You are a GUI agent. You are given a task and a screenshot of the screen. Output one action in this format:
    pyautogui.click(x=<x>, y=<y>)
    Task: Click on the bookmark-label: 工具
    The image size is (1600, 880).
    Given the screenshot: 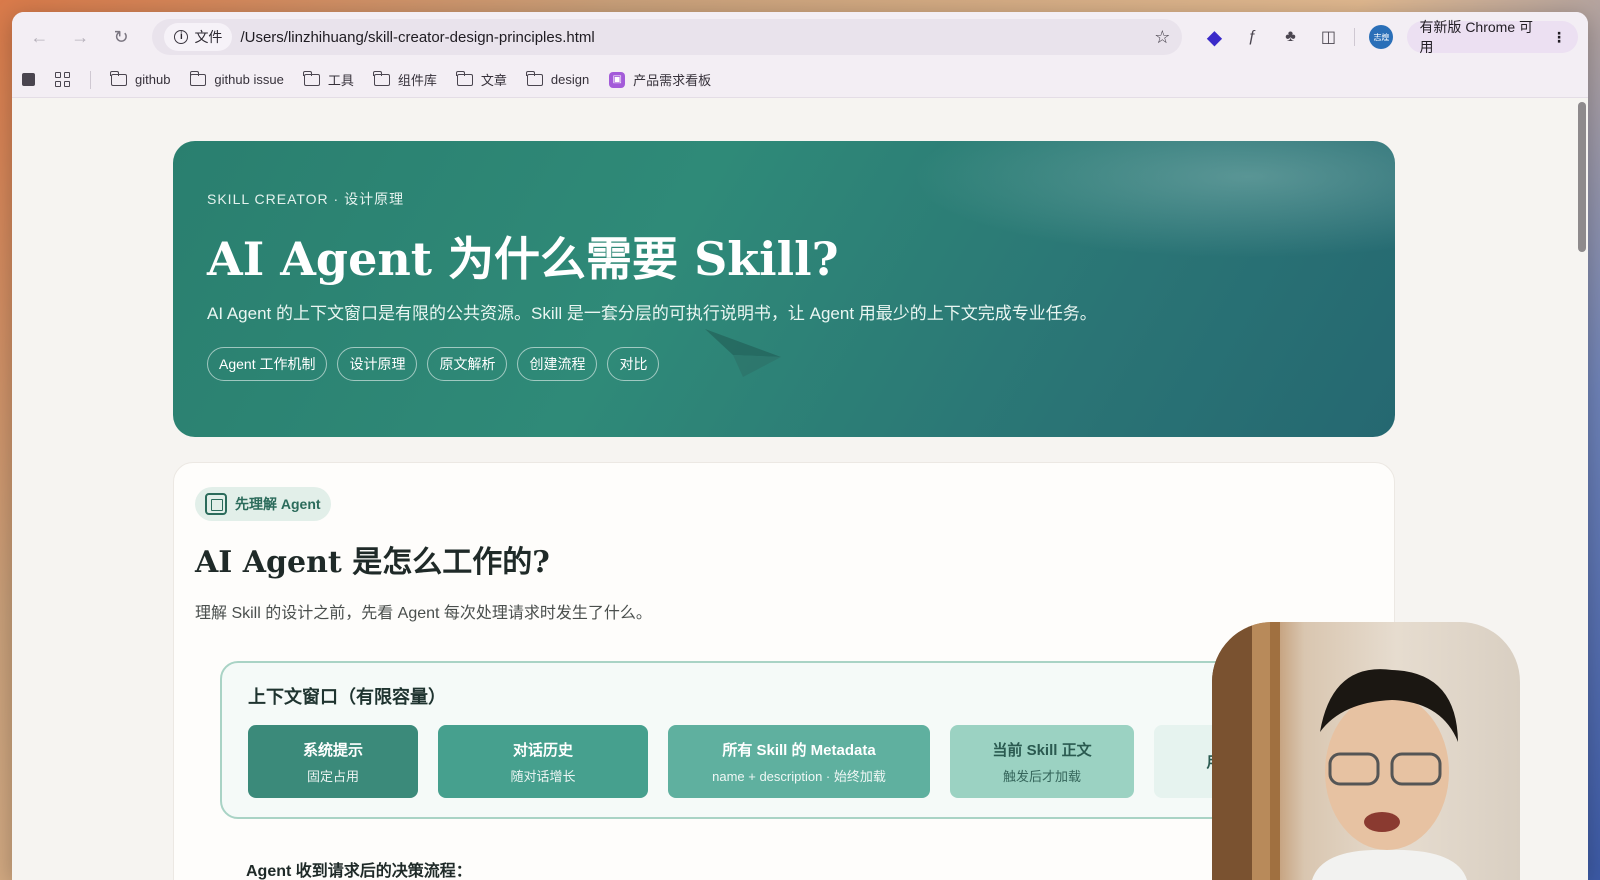 What is the action you would take?
    pyautogui.click(x=340, y=80)
    